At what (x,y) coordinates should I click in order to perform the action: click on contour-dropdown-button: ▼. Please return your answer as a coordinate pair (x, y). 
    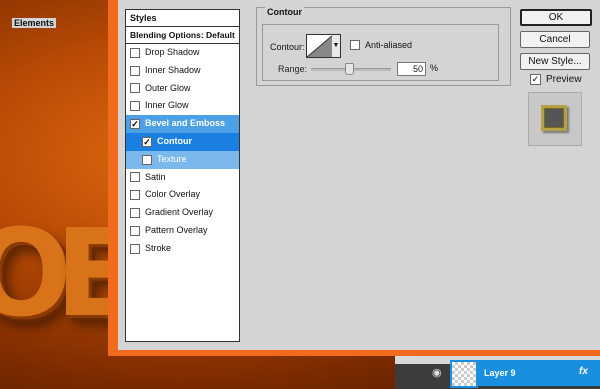
    Looking at the image, I should click on (336, 46).